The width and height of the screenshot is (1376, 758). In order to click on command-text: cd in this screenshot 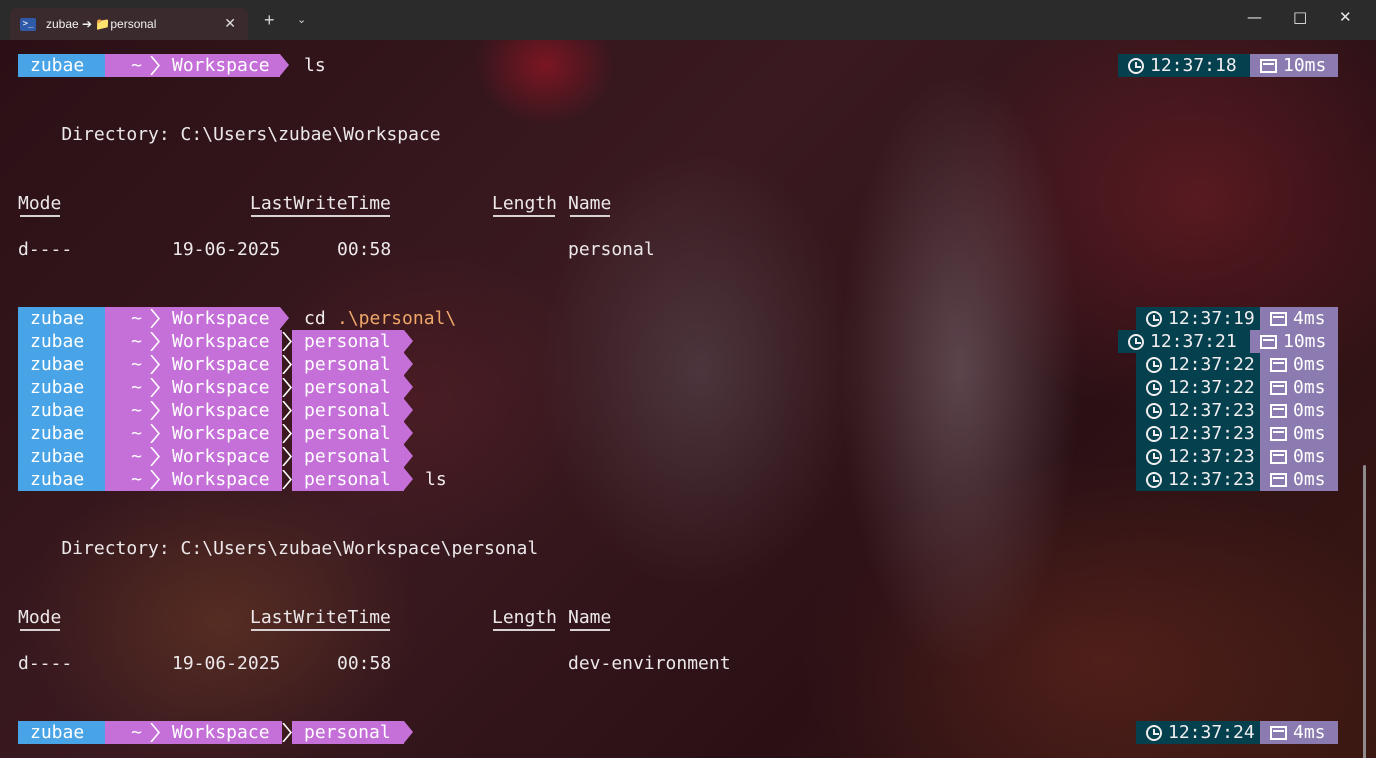, I will do `click(315, 318)`.